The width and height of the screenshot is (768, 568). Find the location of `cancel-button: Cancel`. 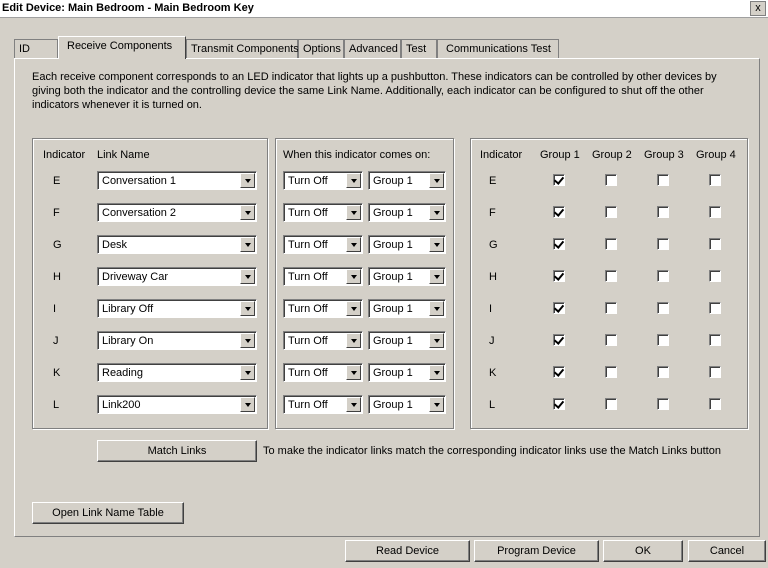

cancel-button: Cancel is located at coordinates (727, 551).